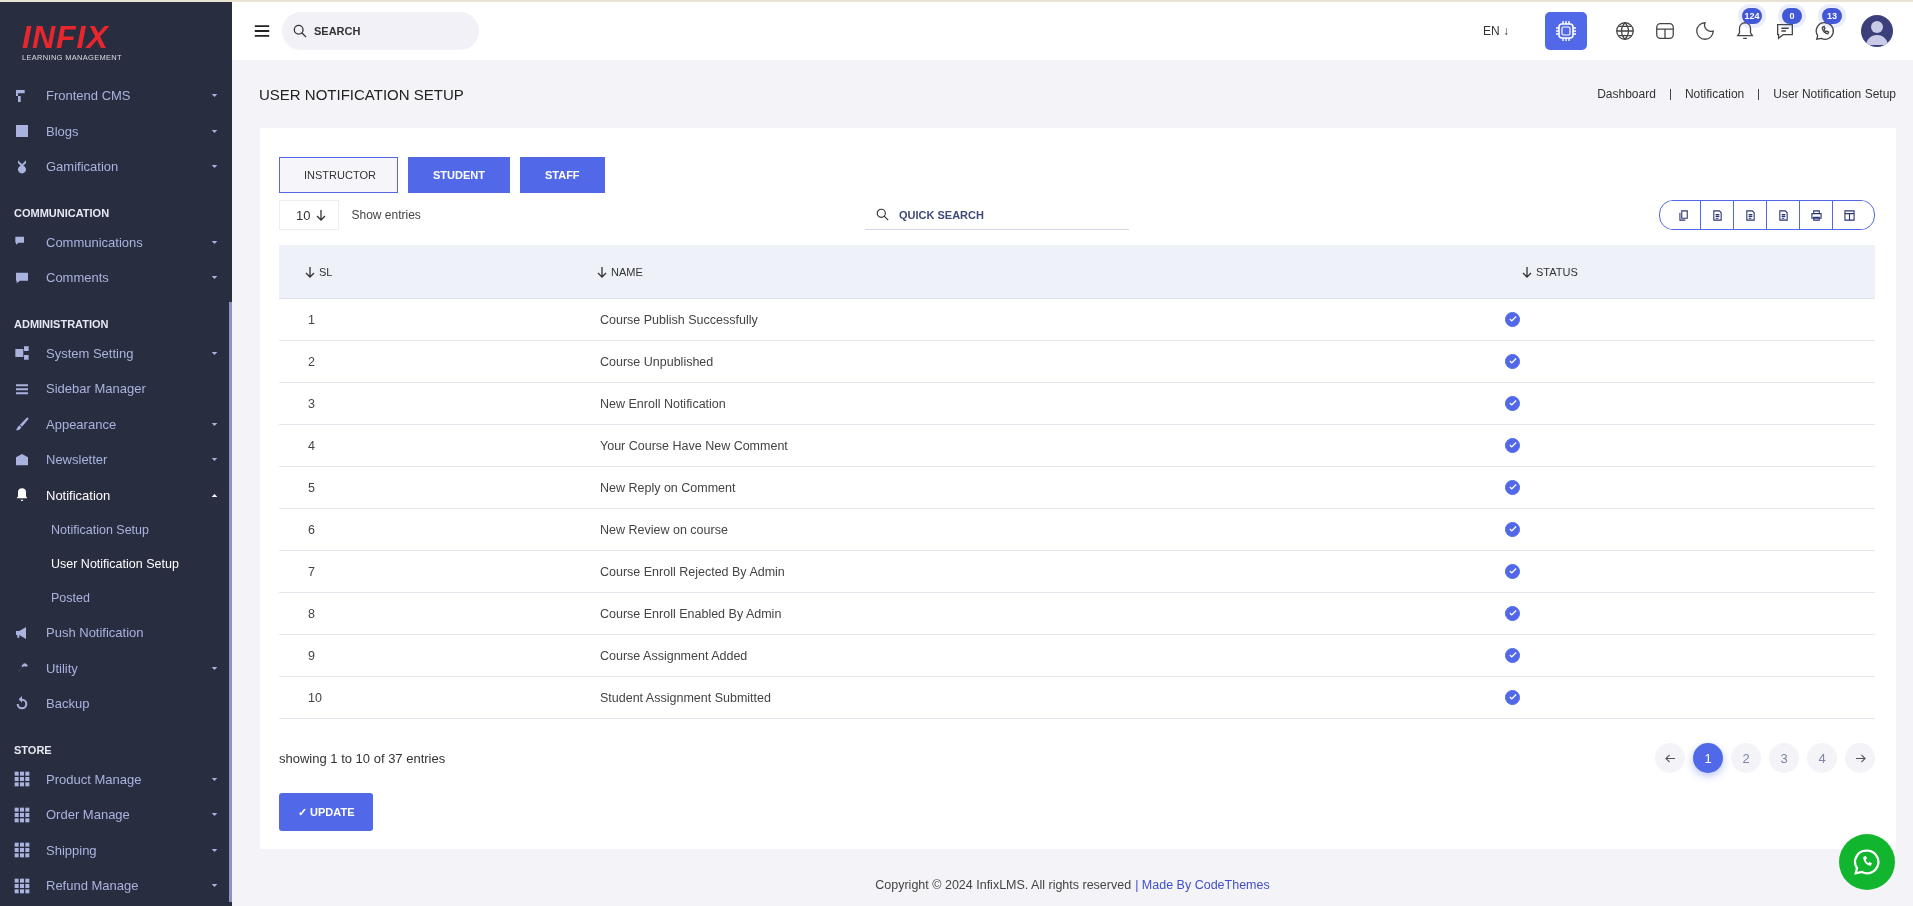 This screenshot has width=1913, height=906. What do you see at coordinates (128, 96) in the screenshot?
I see `sidebar-item: Frontend CMS` at bounding box center [128, 96].